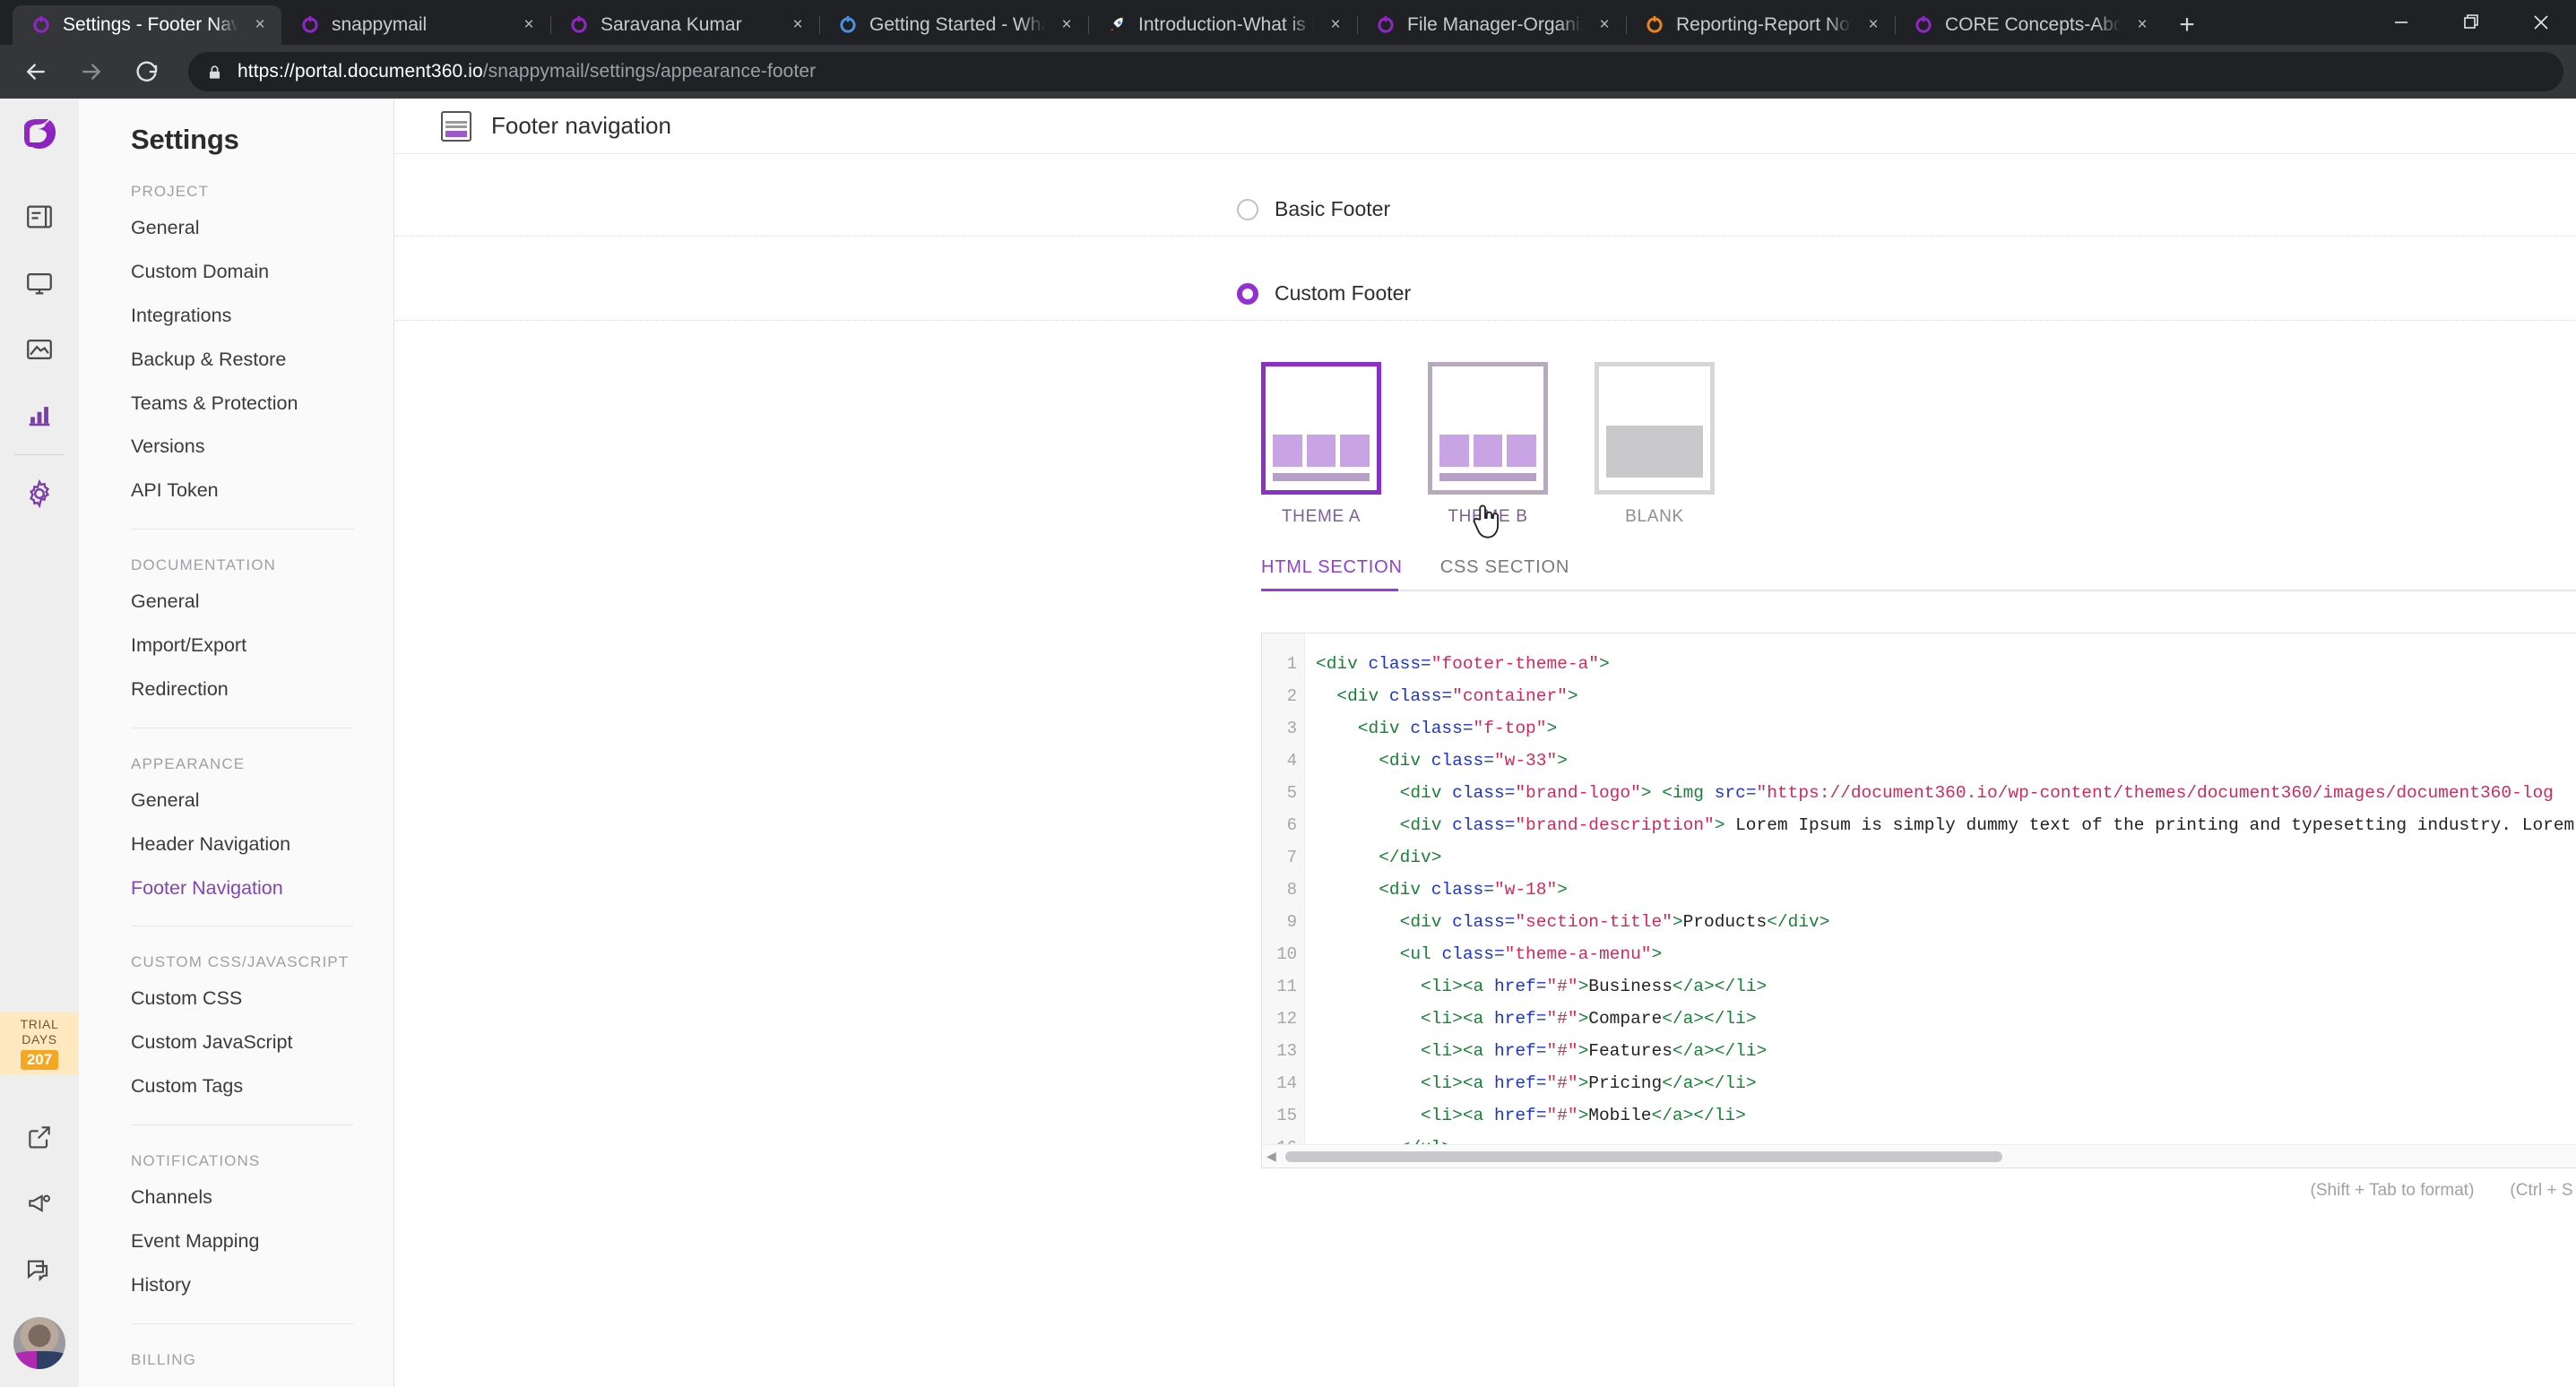 The width and height of the screenshot is (2576, 1387). What do you see at coordinates (236, 1285) in the screenshot?
I see `sidebar-item-history: History` at bounding box center [236, 1285].